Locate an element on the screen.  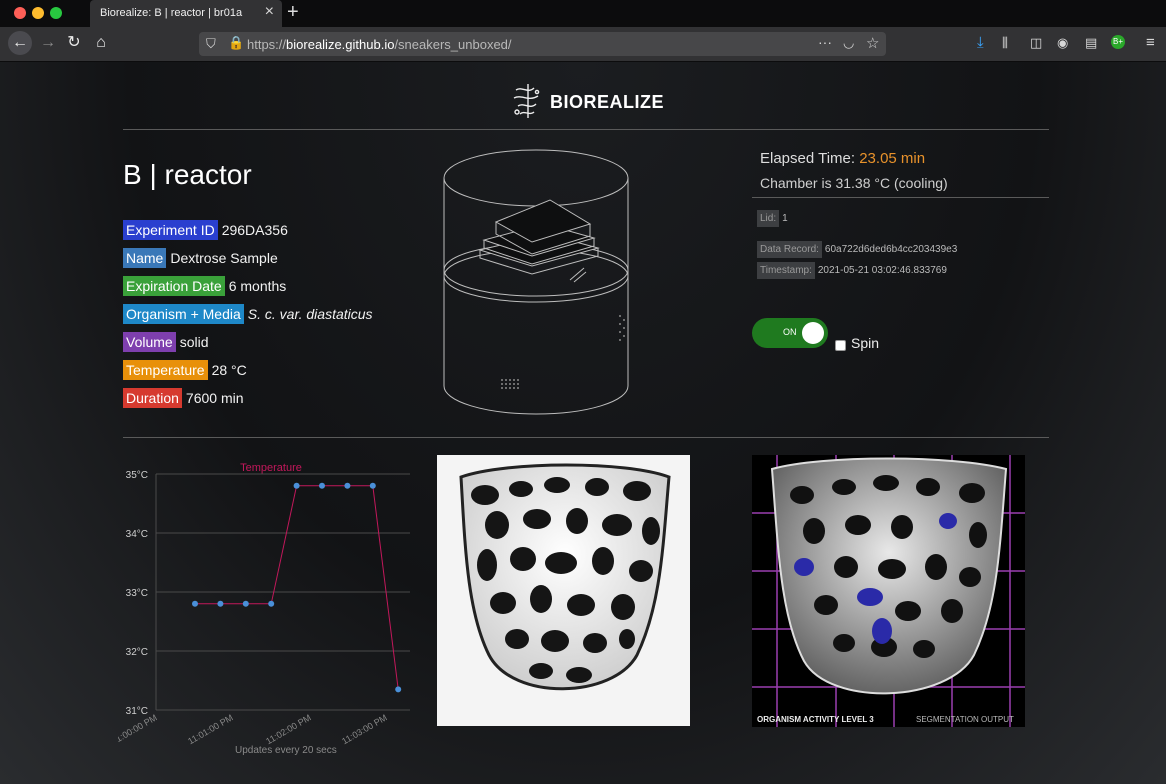
home-icon: ⌂ is located at coordinates (101, 43).